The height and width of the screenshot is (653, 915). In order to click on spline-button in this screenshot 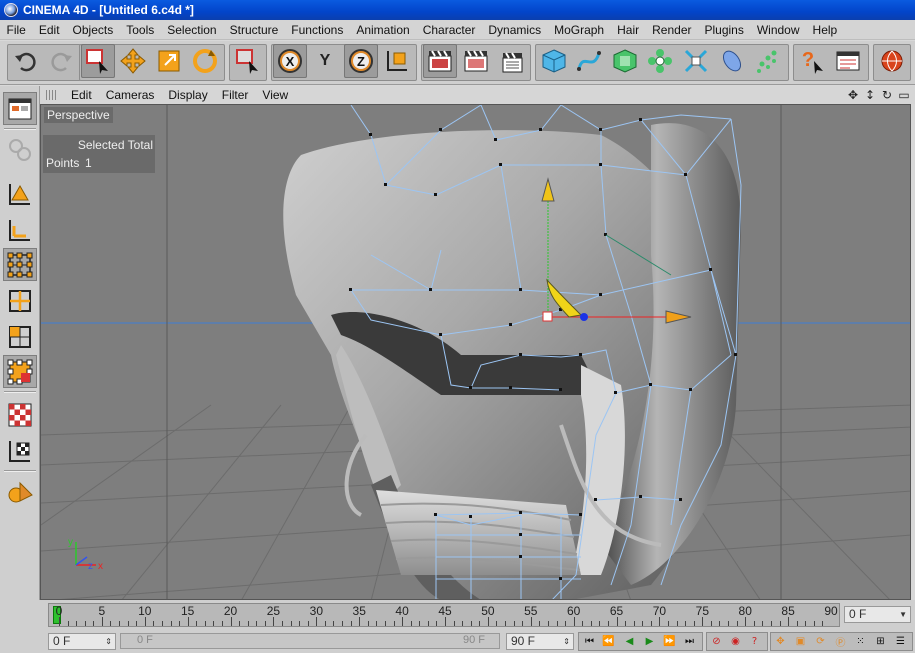, I will do `click(589, 61)`.